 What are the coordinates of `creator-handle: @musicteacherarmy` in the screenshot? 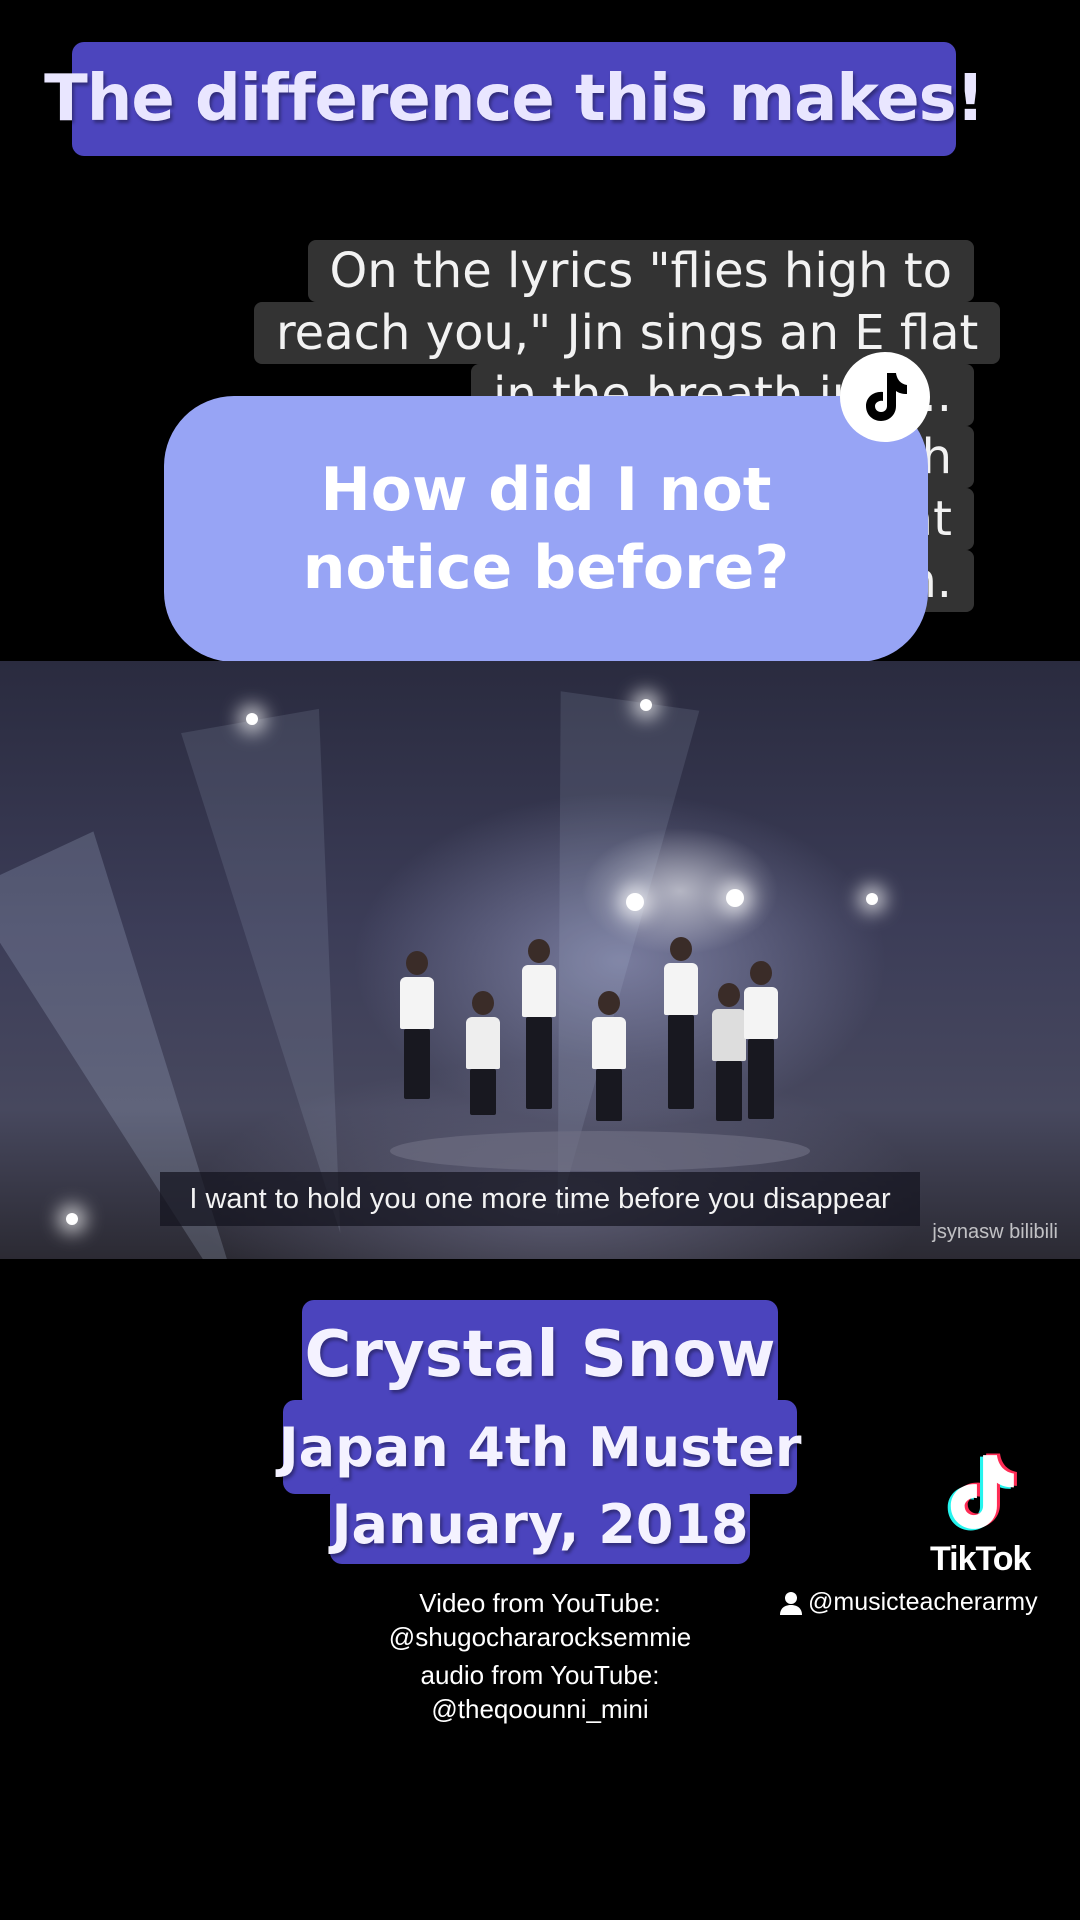 It's located at (909, 1602).